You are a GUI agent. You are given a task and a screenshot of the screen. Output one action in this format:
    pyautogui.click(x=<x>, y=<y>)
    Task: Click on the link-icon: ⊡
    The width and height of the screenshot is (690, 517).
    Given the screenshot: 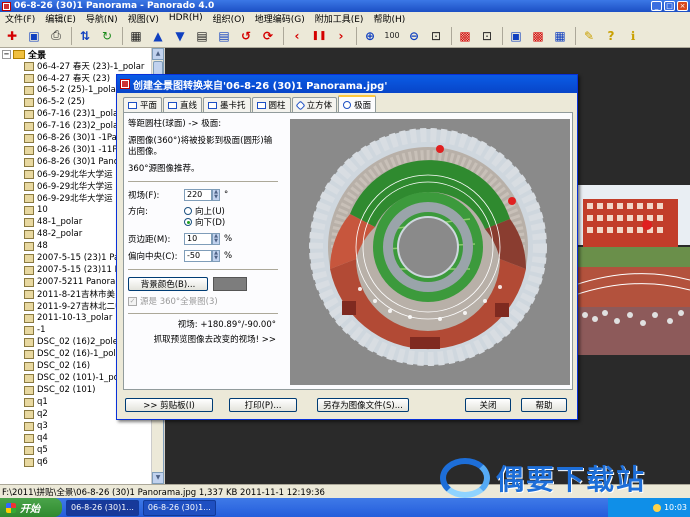 What is the action you would take?
    pyautogui.click(x=487, y=36)
    